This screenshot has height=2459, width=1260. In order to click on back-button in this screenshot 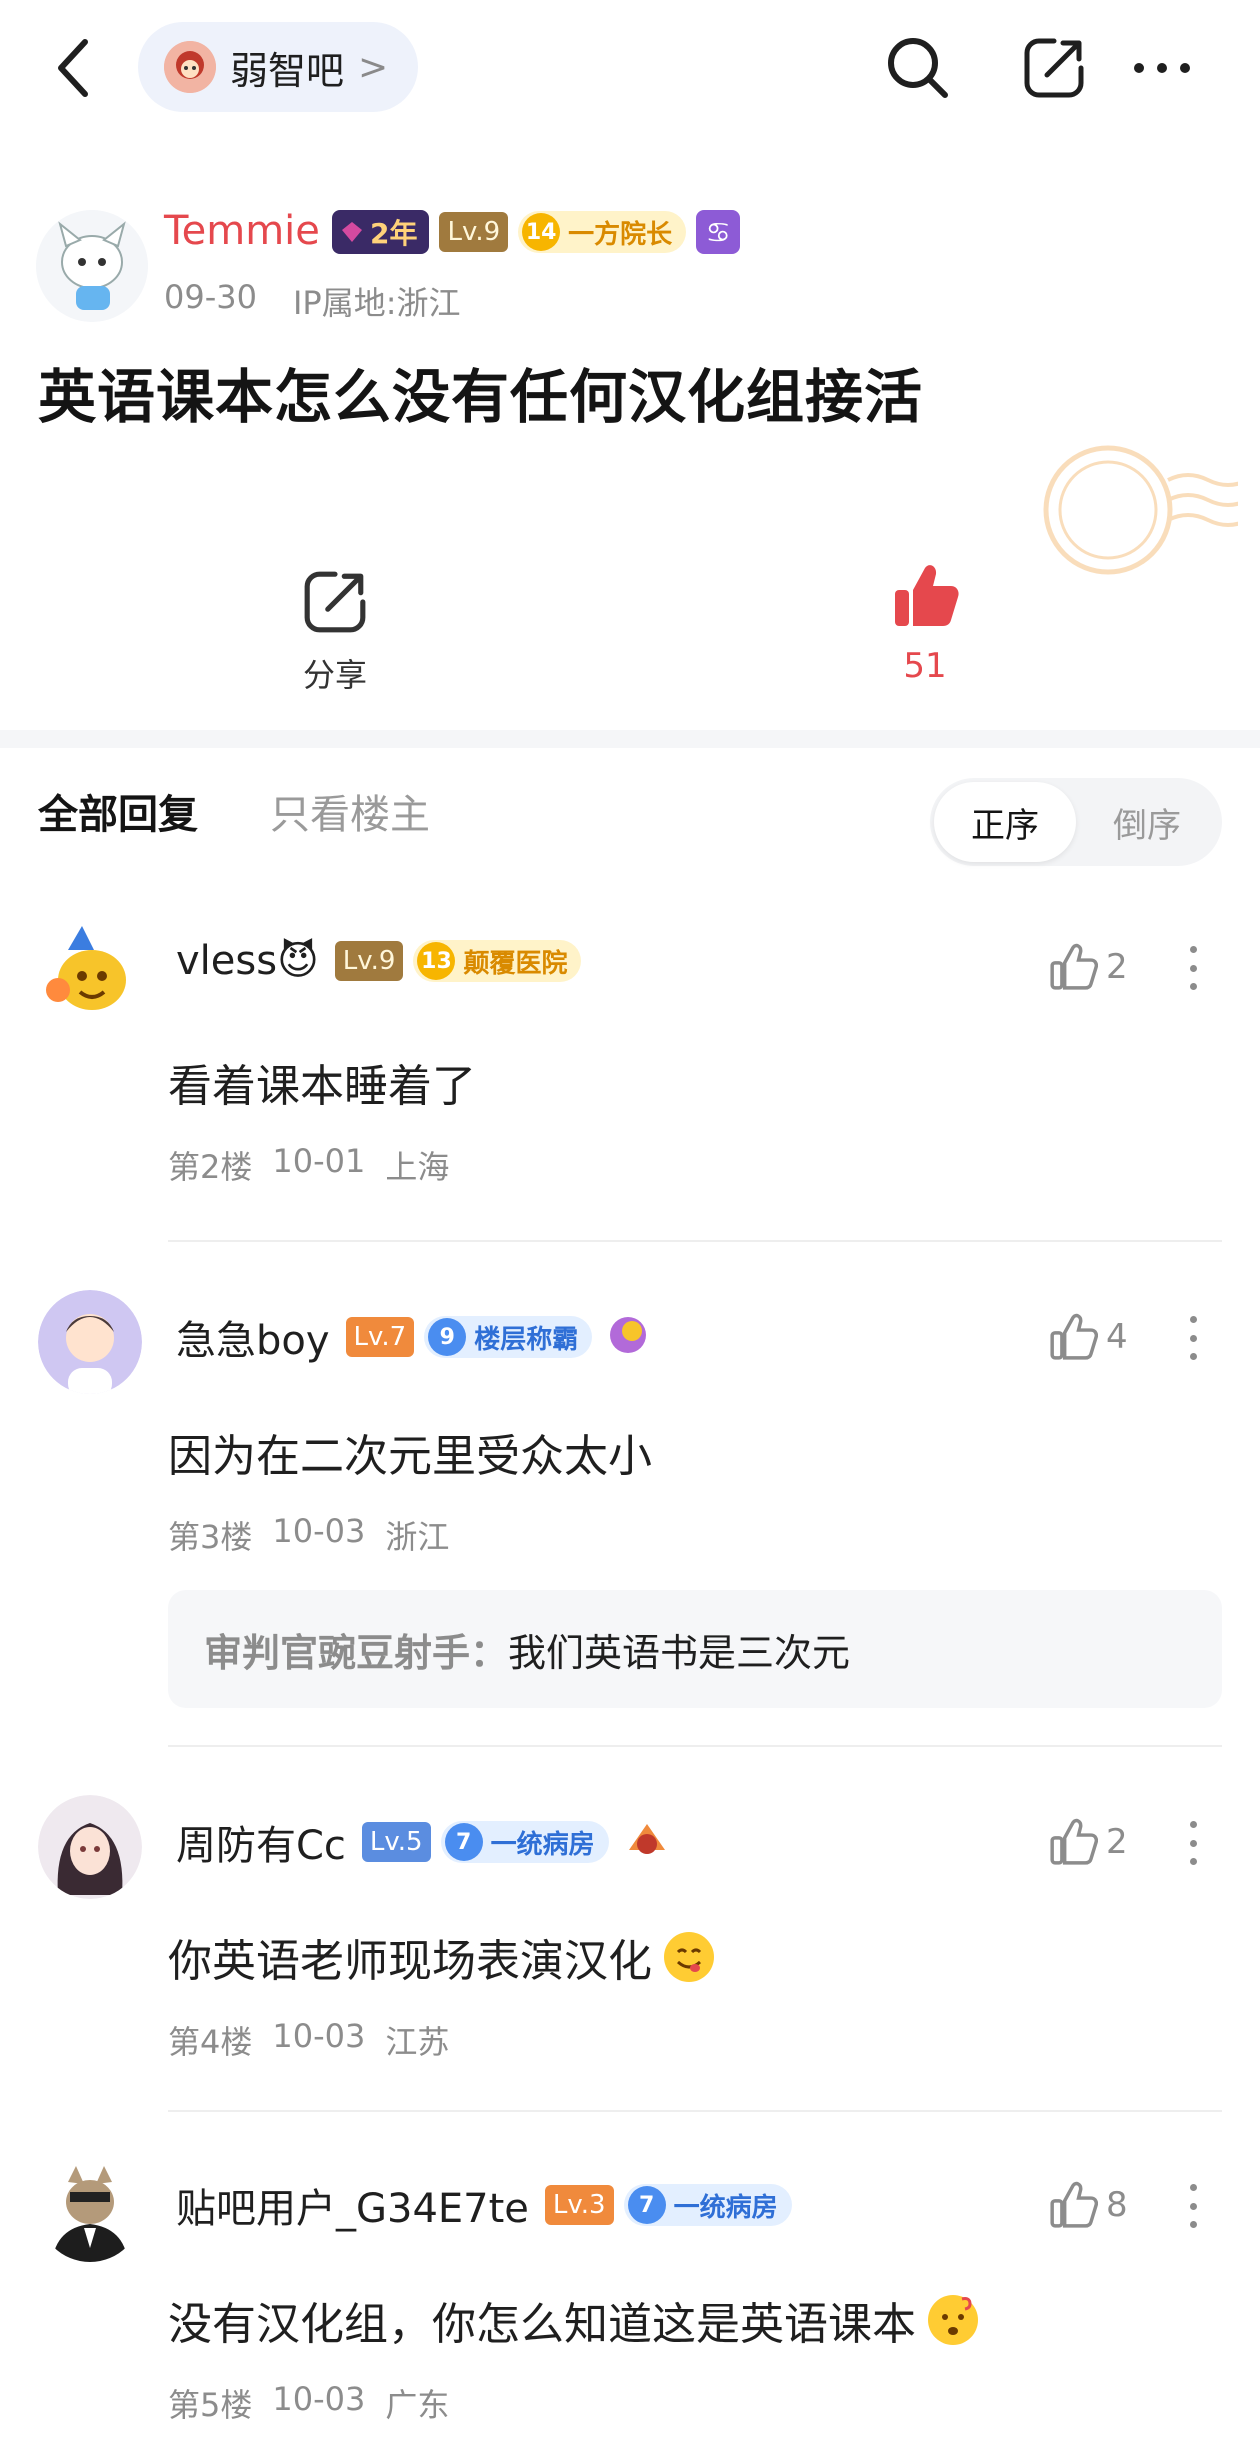, I will do `click(73, 68)`.